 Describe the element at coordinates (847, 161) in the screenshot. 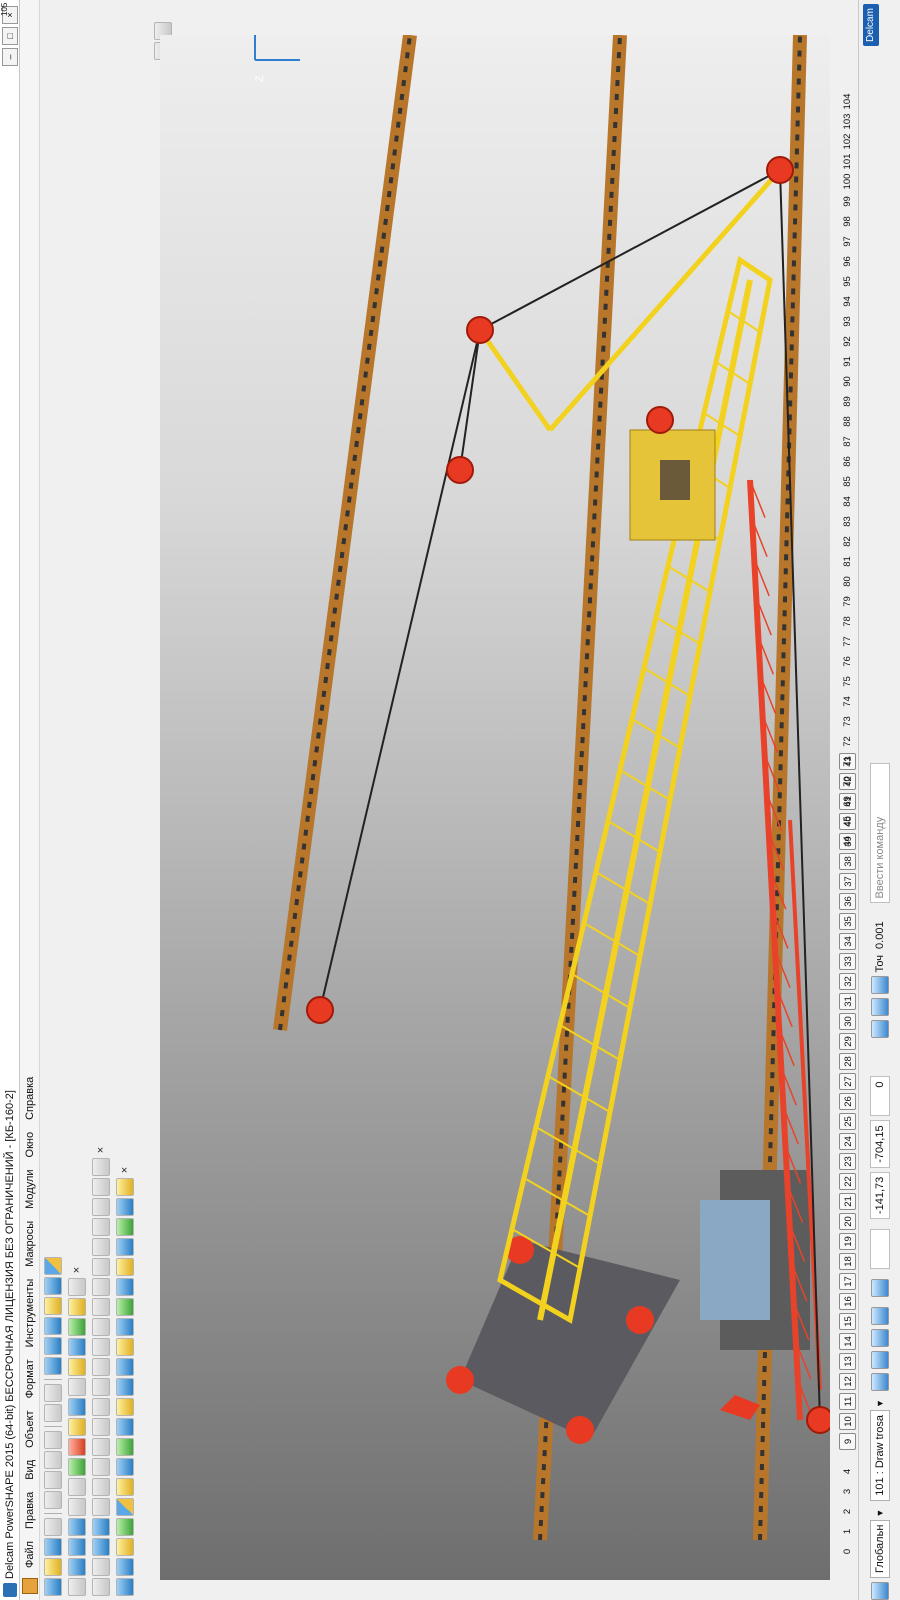

I see `level-number: 101` at that location.